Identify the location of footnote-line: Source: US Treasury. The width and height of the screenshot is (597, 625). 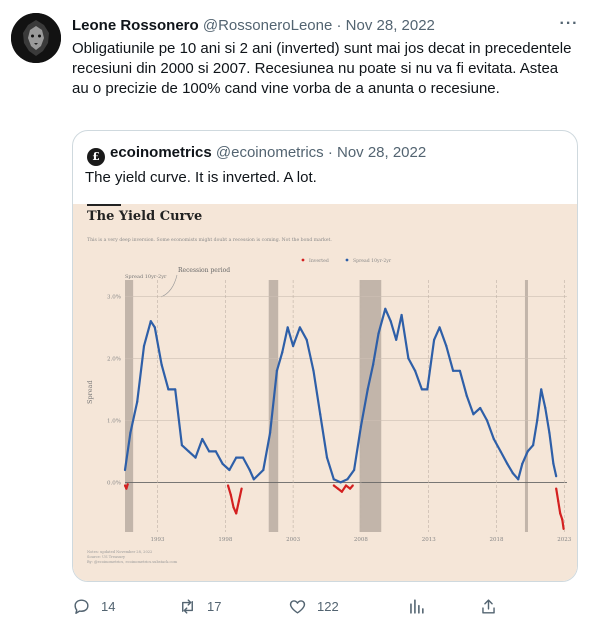
(106, 557).